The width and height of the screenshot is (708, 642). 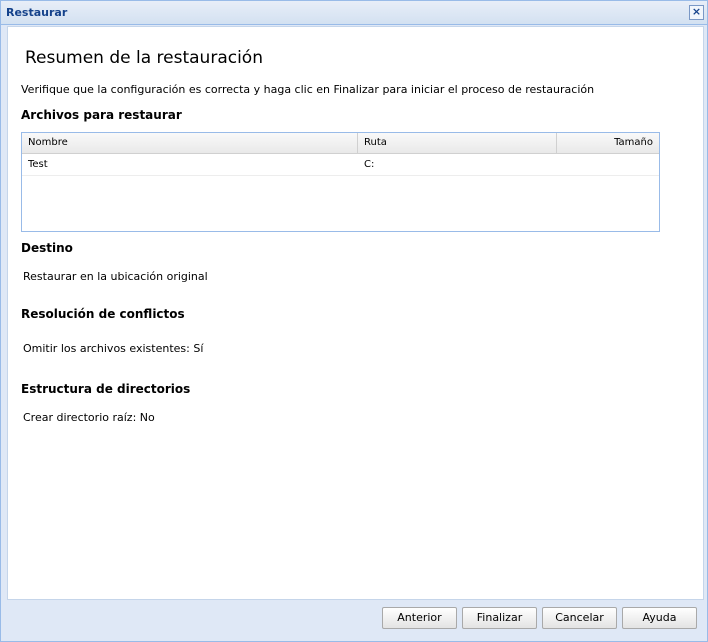 What do you see at coordinates (37, 12) in the screenshot?
I see `dialog-title: Restaurar` at bounding box center [37, 12].